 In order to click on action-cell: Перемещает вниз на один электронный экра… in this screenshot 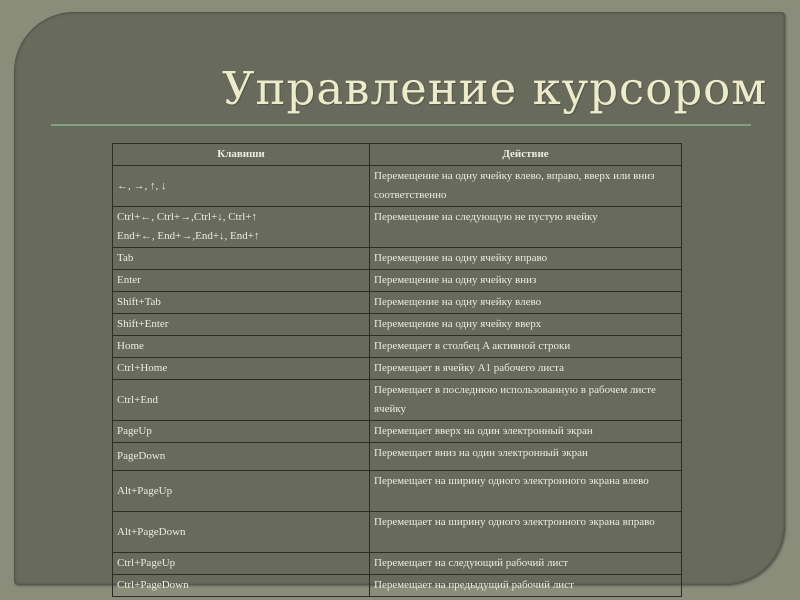, I will do `click(525, 456)`.